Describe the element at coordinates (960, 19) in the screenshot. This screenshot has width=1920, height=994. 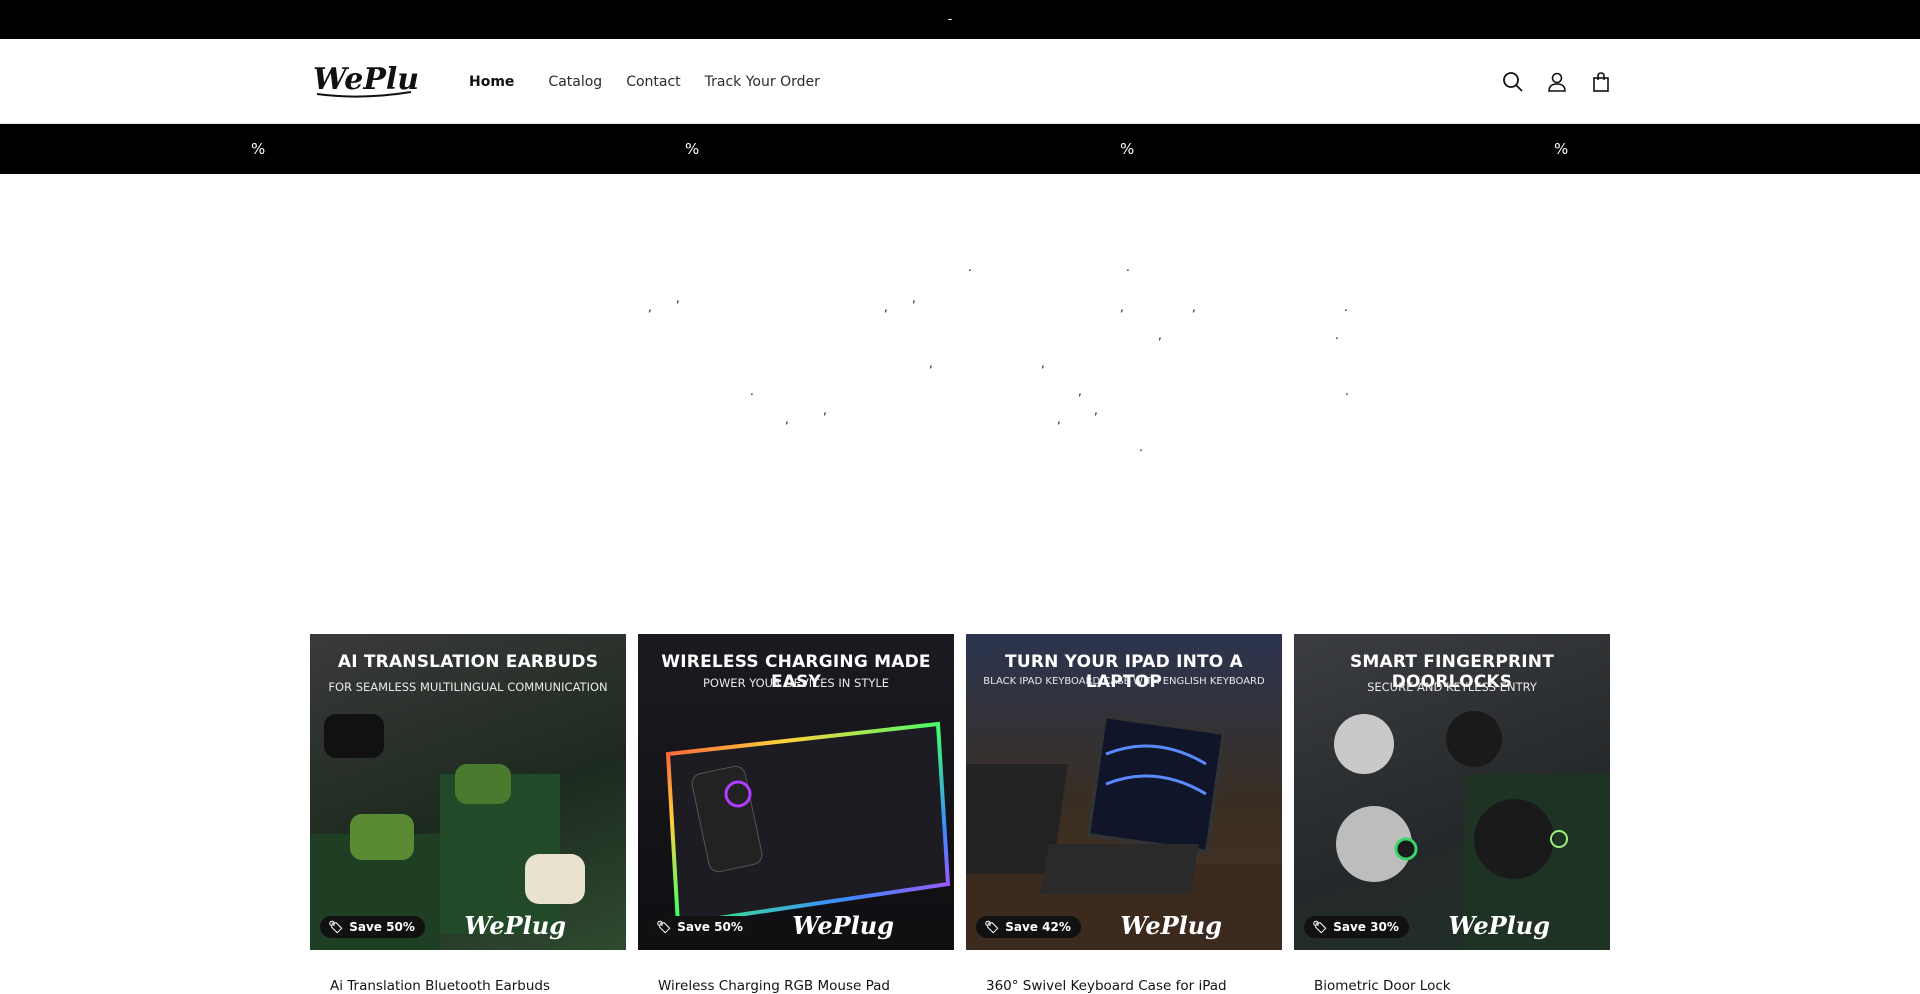
I see `announcement-bar: -` at that location.